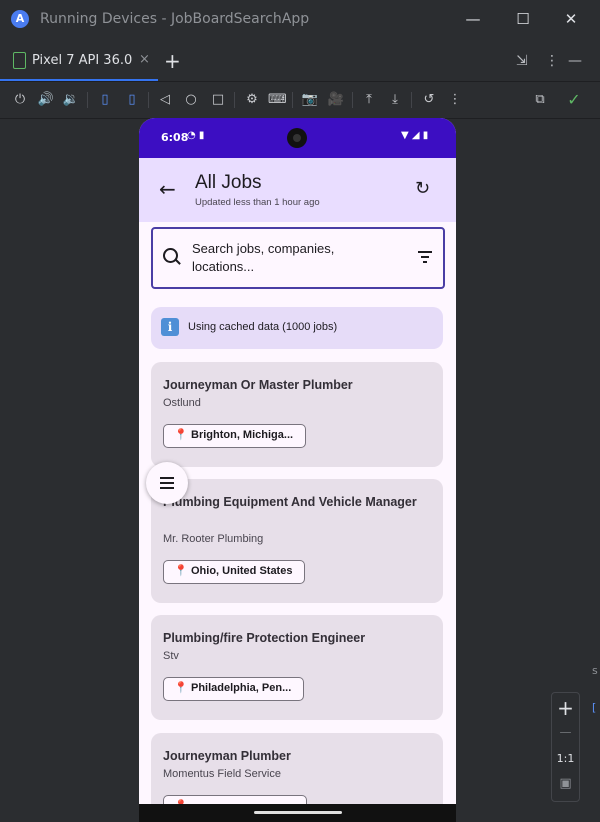  Describe the element at coordinates (429, 100) in the screenshot. I see `reset-icon: ↺` at that location.